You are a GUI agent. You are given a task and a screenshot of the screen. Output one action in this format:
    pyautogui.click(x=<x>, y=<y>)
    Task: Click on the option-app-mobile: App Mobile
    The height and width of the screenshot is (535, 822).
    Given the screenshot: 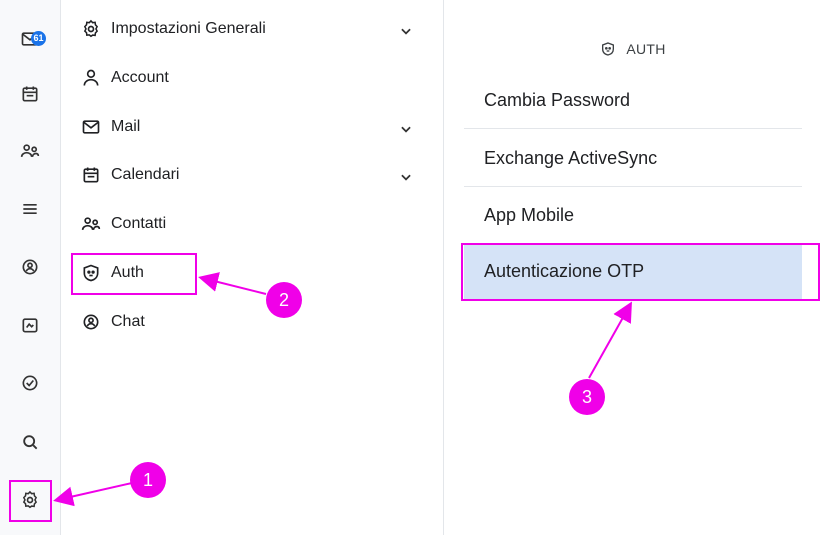 What is the action you would take?
    pyautogui.click(x=633, y=216)
    